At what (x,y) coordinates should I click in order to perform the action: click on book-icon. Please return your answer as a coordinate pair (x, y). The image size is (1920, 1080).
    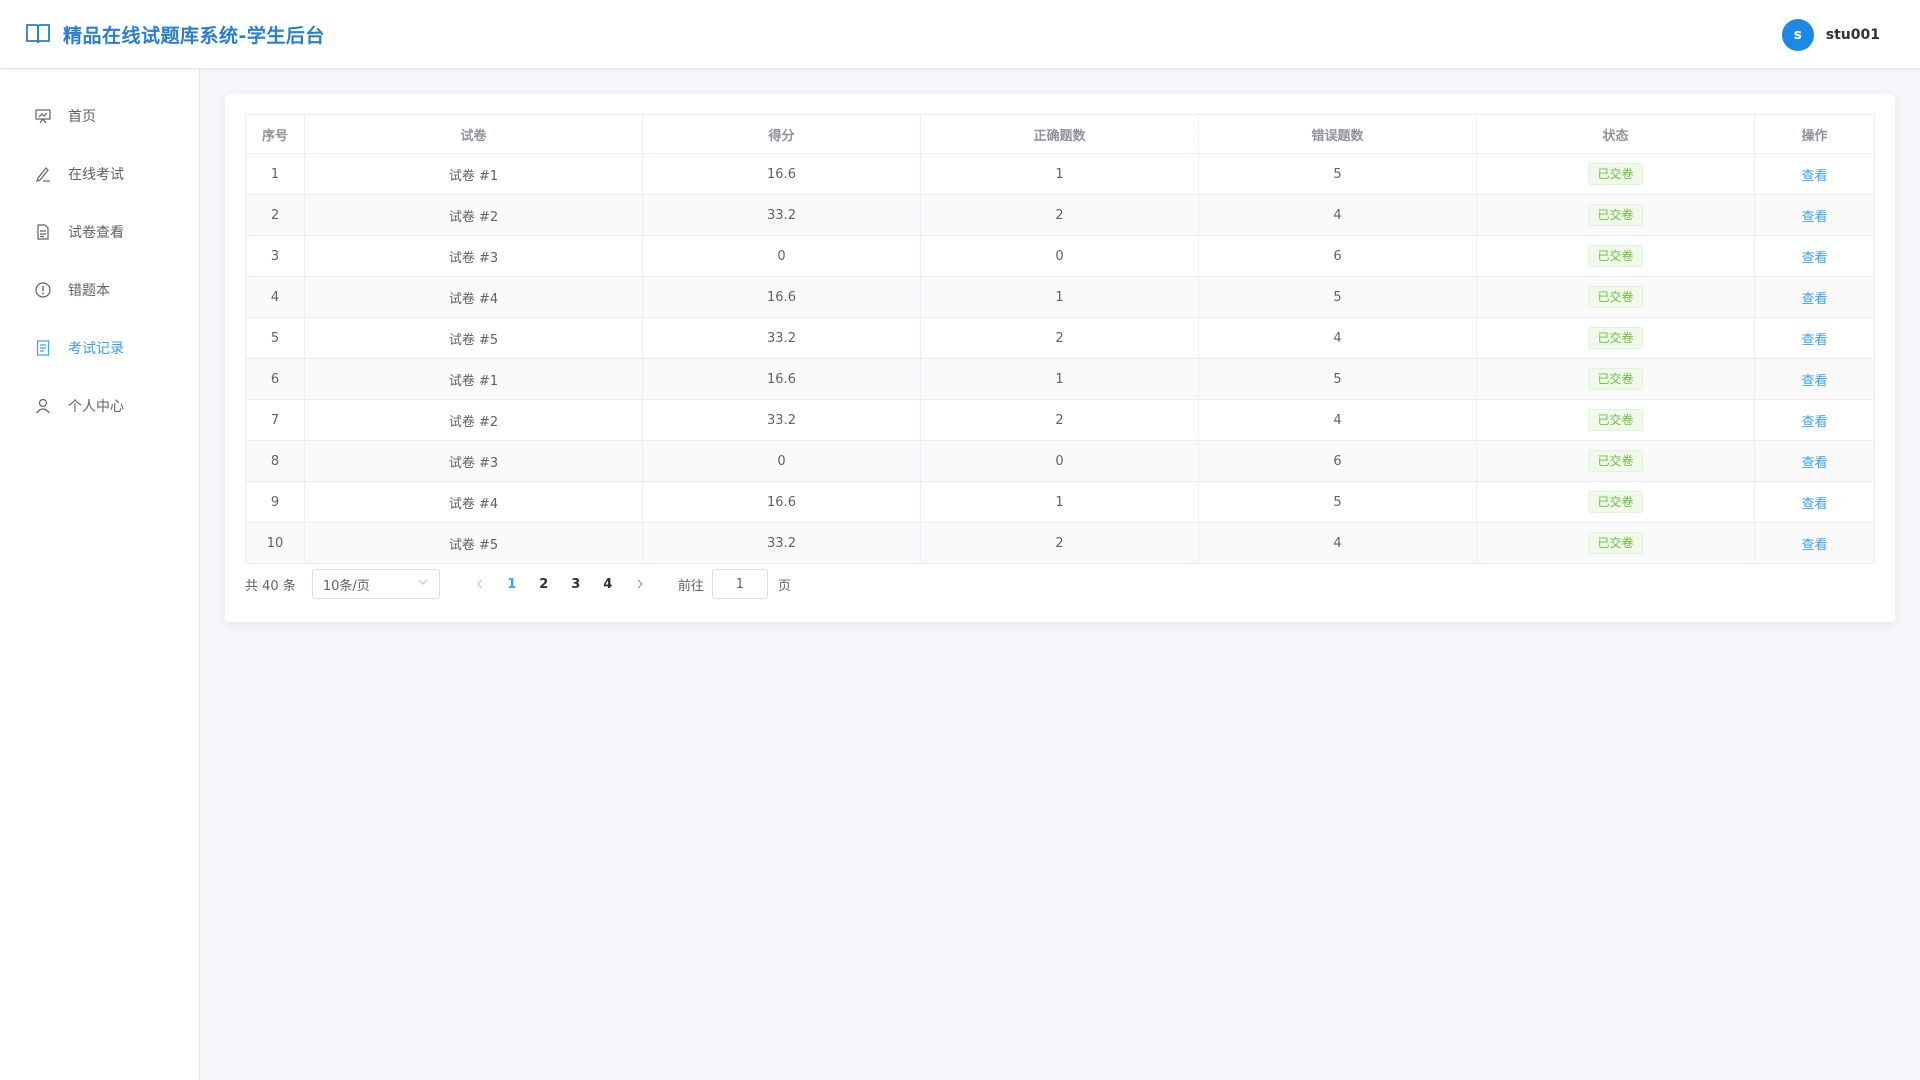
    Looking at the image, I should click on (38, 34).